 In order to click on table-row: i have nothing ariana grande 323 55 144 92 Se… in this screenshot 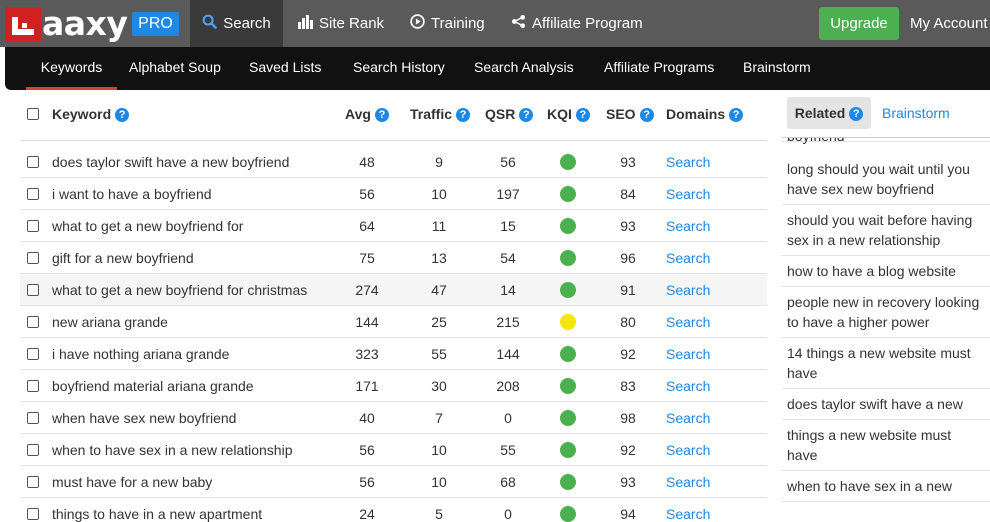, I will do `click(393, 354)`.